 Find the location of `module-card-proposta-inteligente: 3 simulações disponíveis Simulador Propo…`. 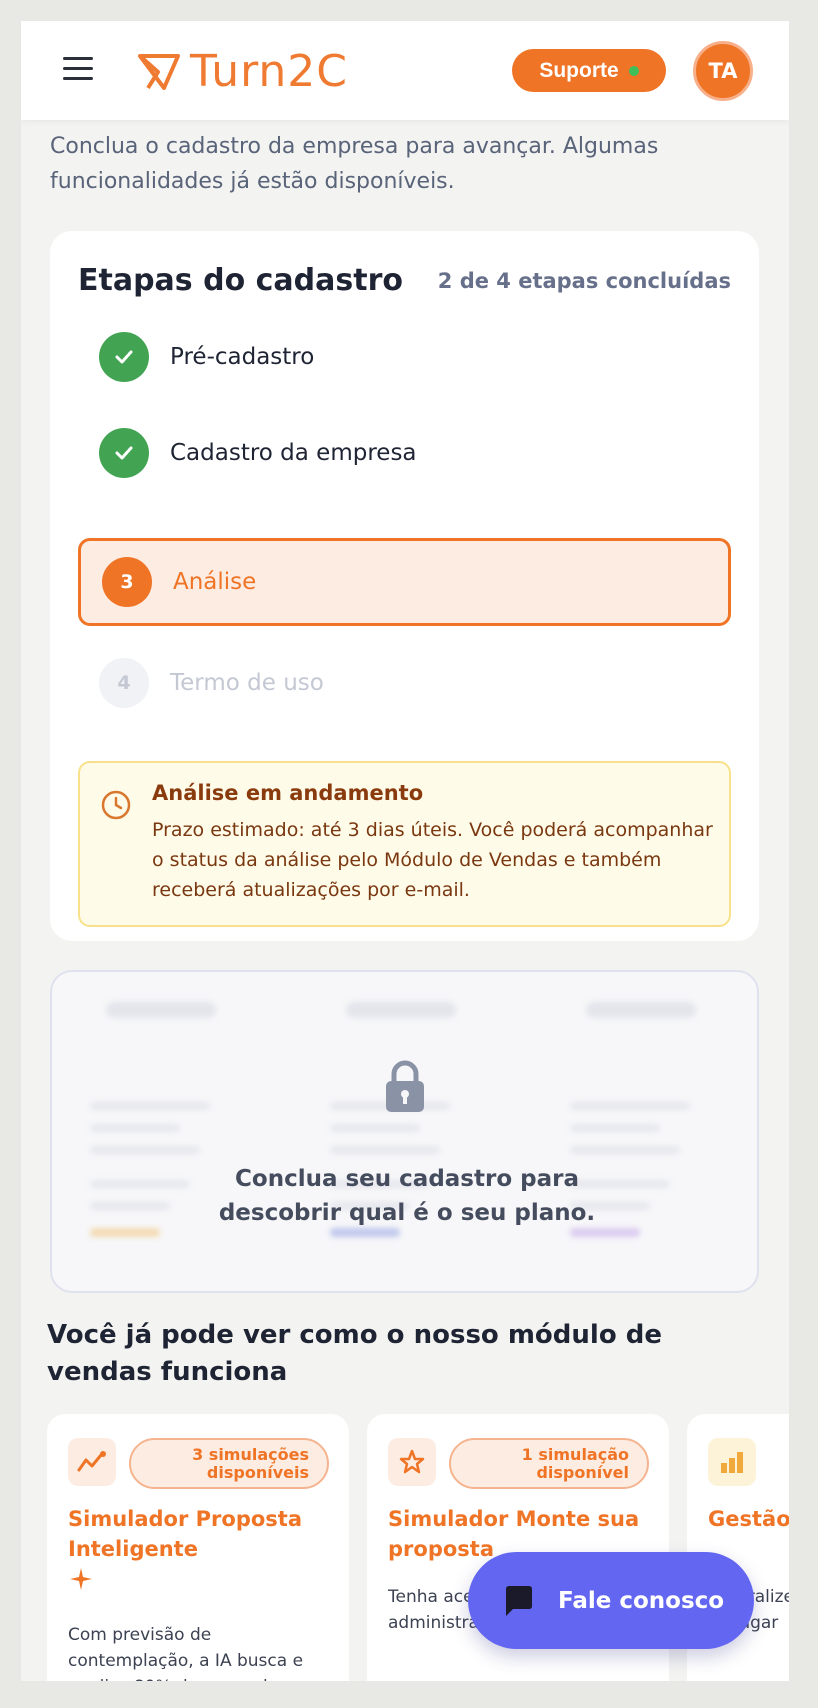

module-card-proposta-inteligente: 3 simulações disponíveis Simulador Propo… is located at coordinates (198, 1547).